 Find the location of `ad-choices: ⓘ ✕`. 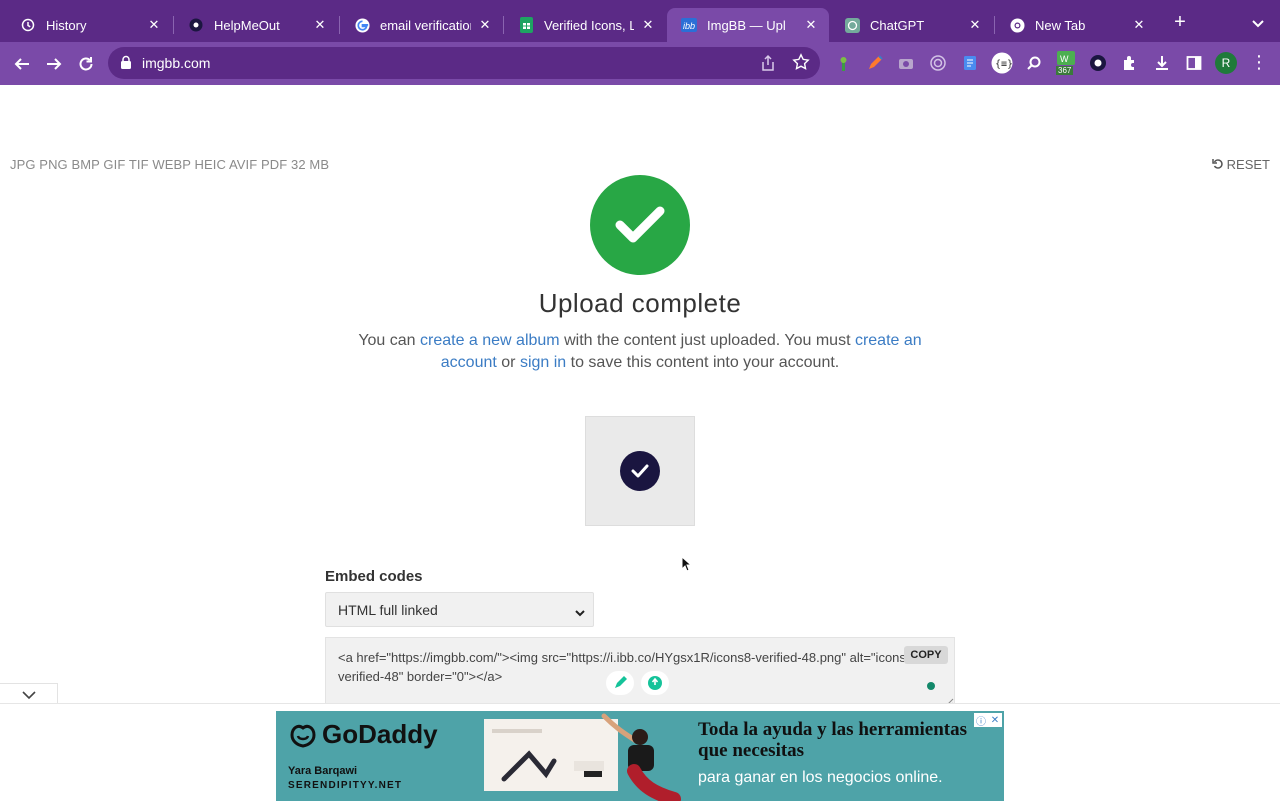

ad-choices: ⓘ ✕ is located at coordinates (988, 720).